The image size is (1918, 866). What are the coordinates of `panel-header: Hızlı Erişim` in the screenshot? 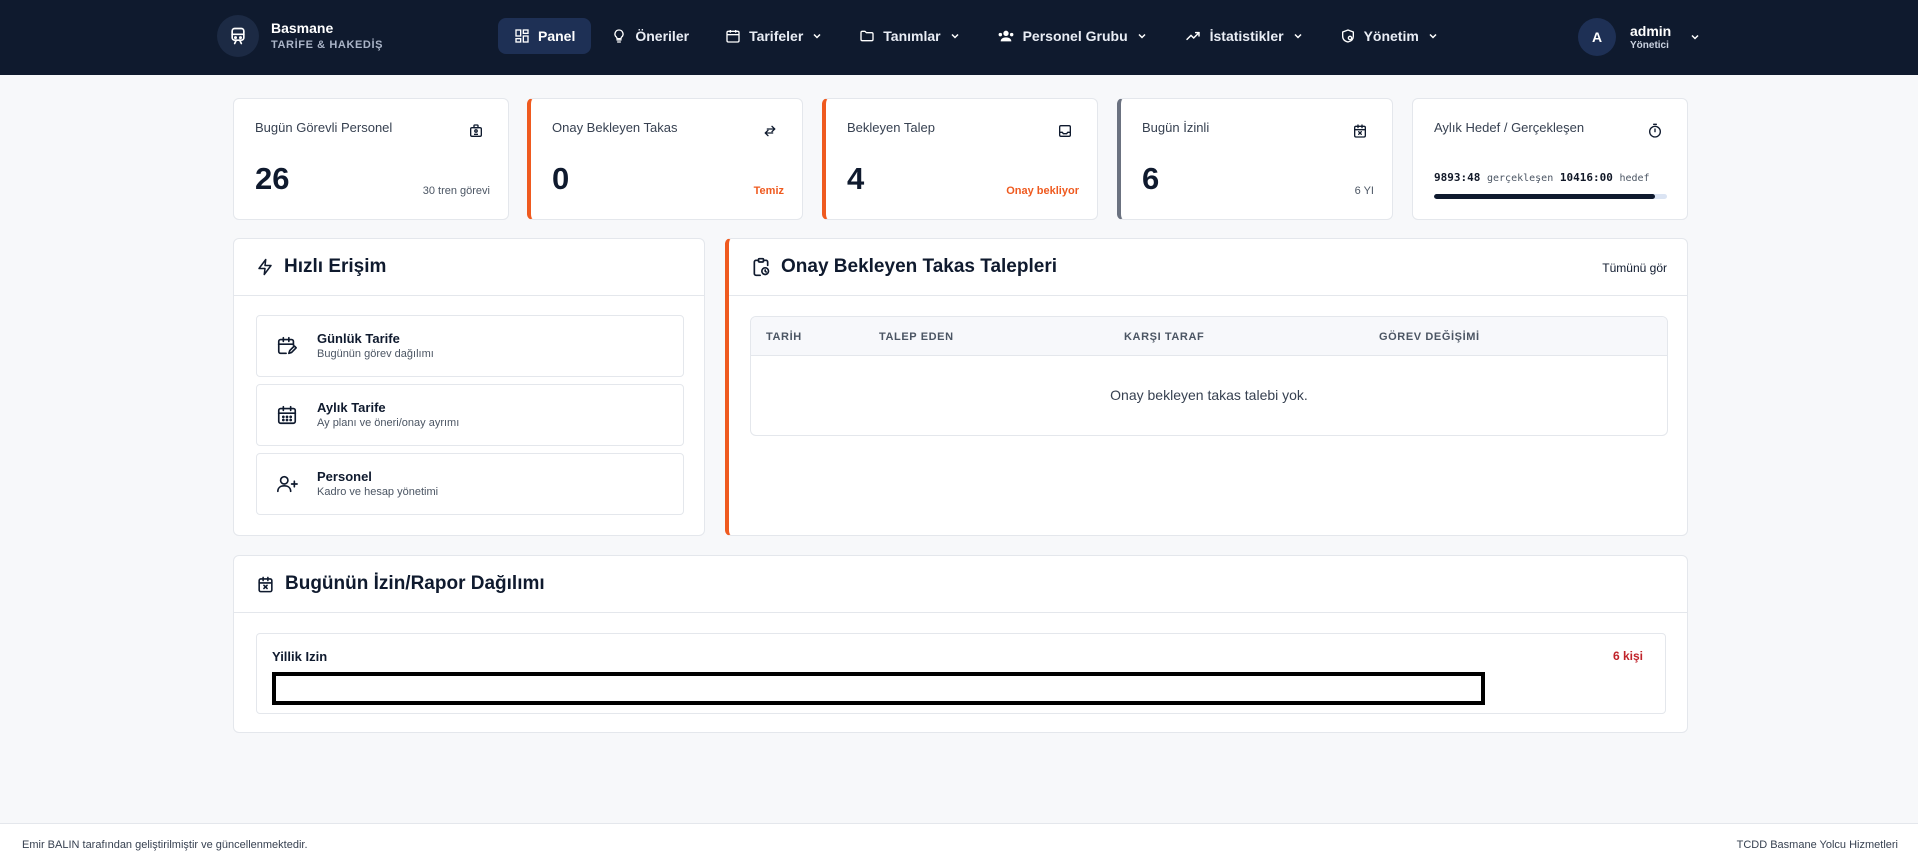 It's located at (469, 267).